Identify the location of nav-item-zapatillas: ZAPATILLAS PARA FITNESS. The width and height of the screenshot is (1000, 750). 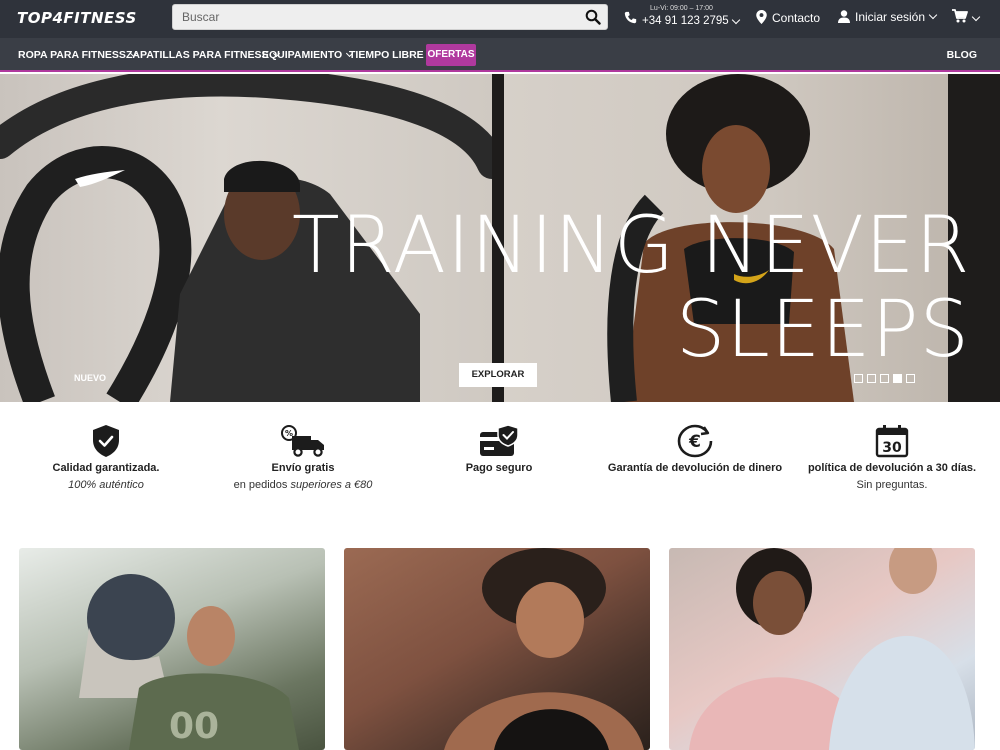
(203, 55).